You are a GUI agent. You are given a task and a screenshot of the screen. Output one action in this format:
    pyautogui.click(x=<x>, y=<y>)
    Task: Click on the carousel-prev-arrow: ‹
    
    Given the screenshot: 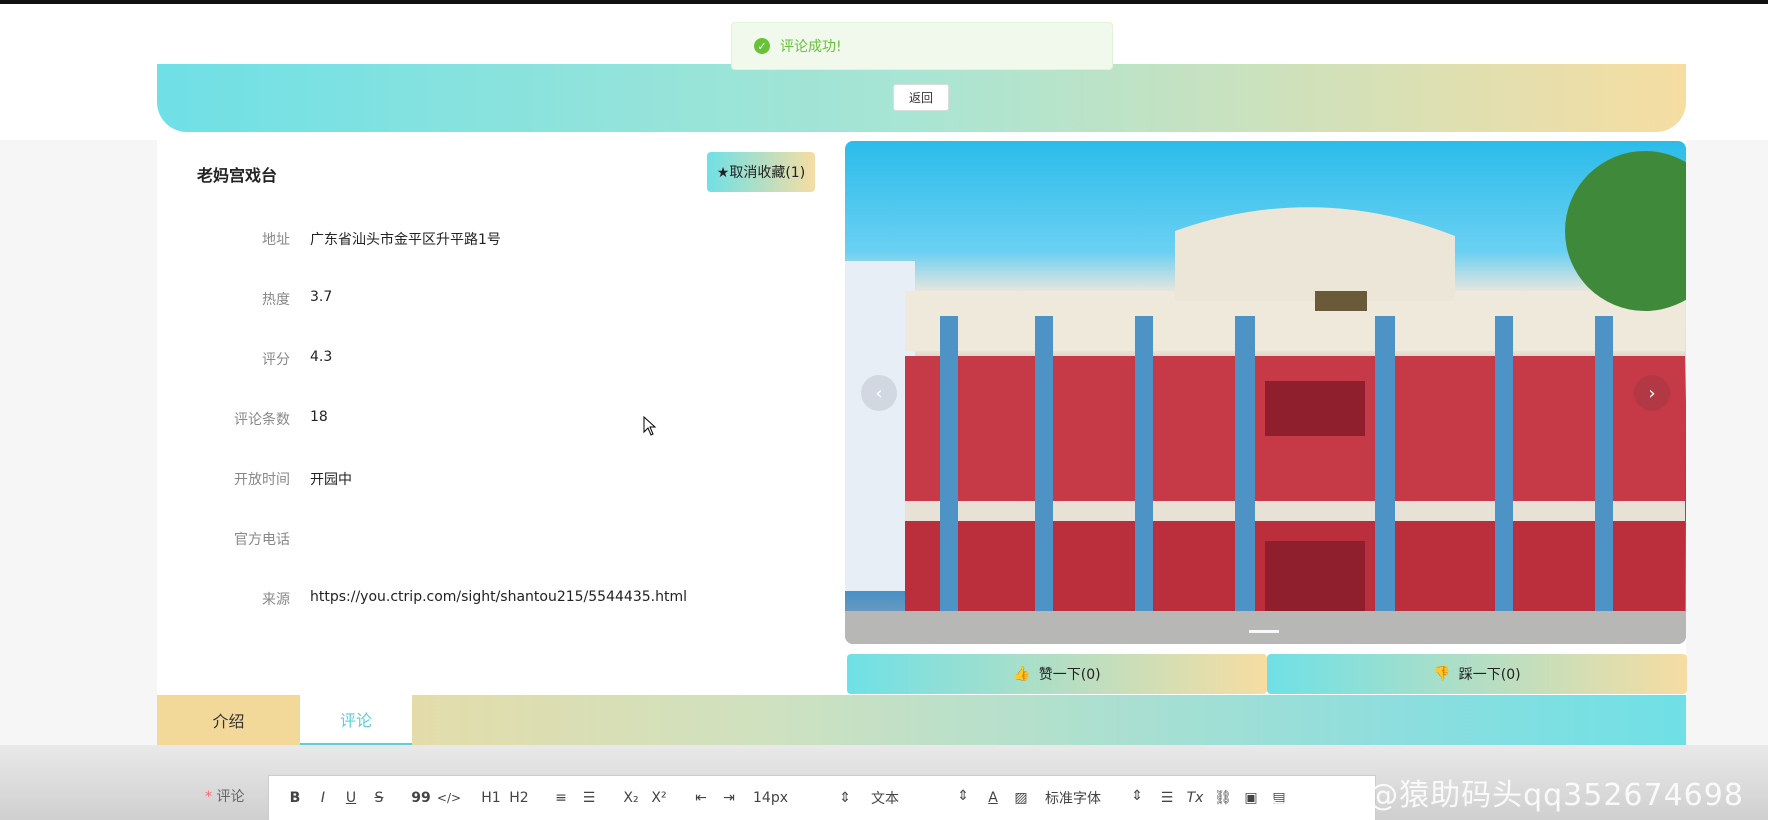 What is the action you would take?
    pyautogui.click(x=879, y=393)
    